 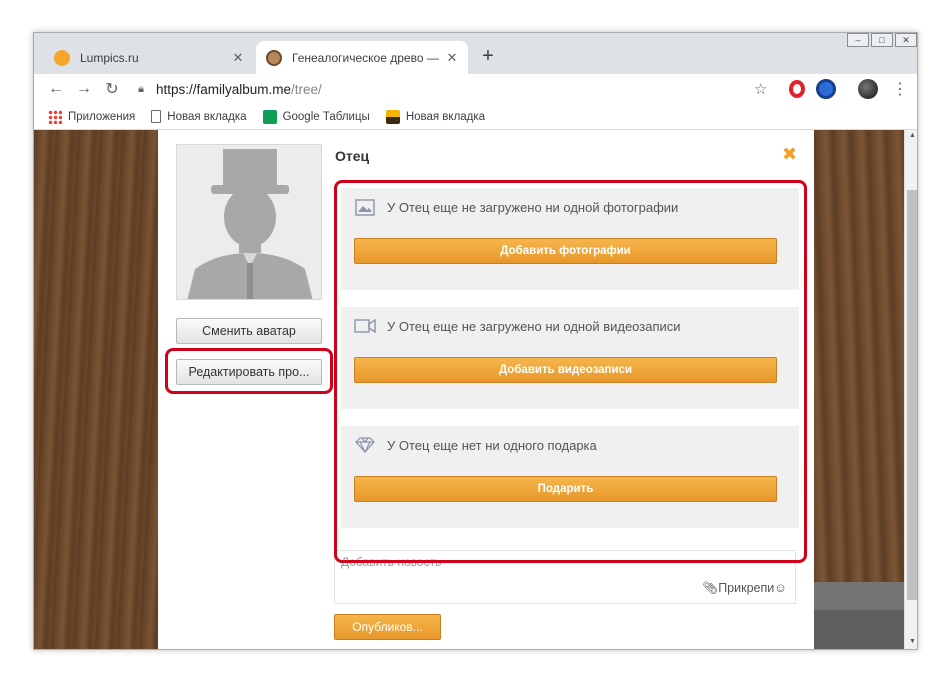 What do you see at coordinates (112, 89) in the screenshot?
I see `reload-icon: ↻` at bounding box center [112, 89].